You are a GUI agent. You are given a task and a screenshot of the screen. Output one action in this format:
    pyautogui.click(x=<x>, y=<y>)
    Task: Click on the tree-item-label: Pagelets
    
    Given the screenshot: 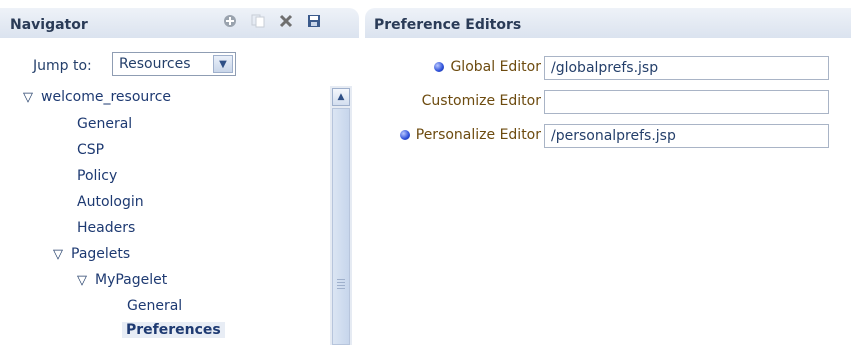 What is the action you would take?
    pyautogui.click(x=101, y=254)
    